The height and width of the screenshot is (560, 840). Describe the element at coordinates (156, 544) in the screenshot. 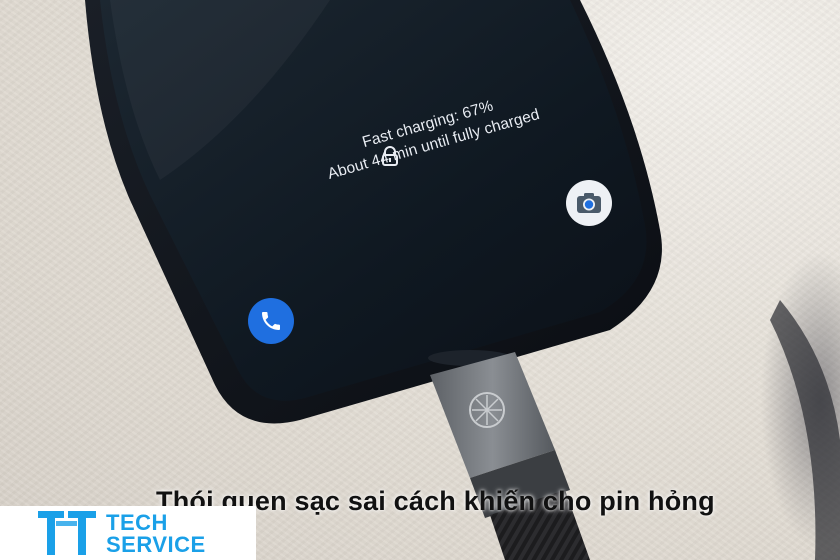

I see `logo-text-line2: SERVICE` at that location.